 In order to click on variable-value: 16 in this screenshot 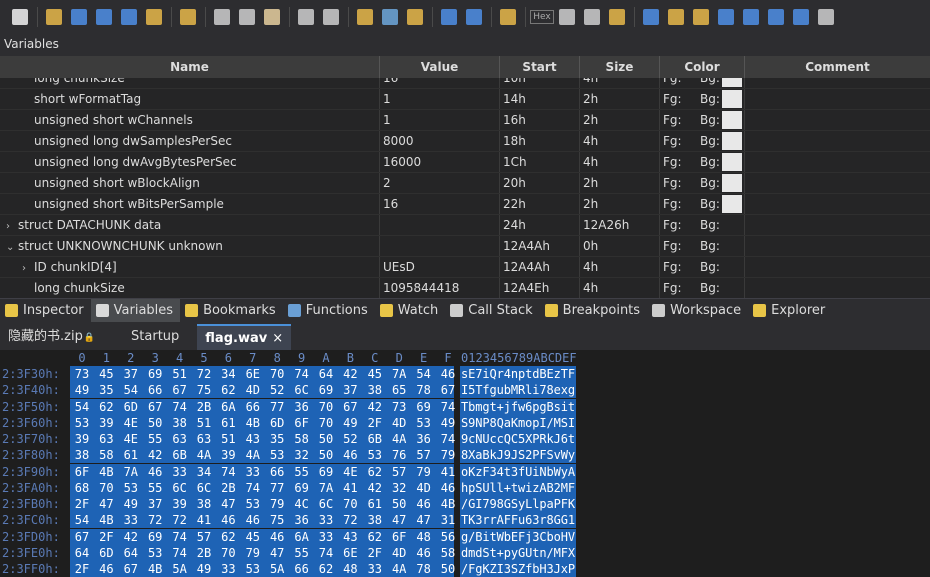, I will do `click(440, 204)`.